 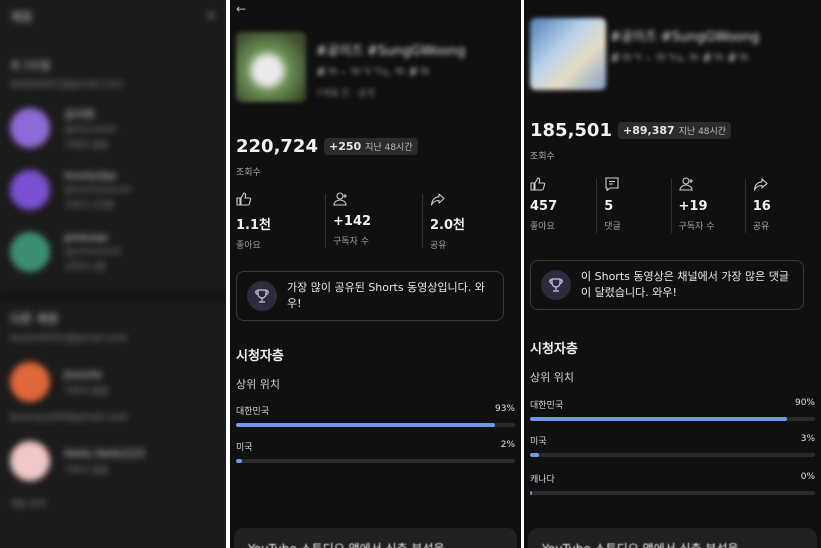 I want to click on manage-accounts-link: 계정 관리, so click(x=113, y=503).